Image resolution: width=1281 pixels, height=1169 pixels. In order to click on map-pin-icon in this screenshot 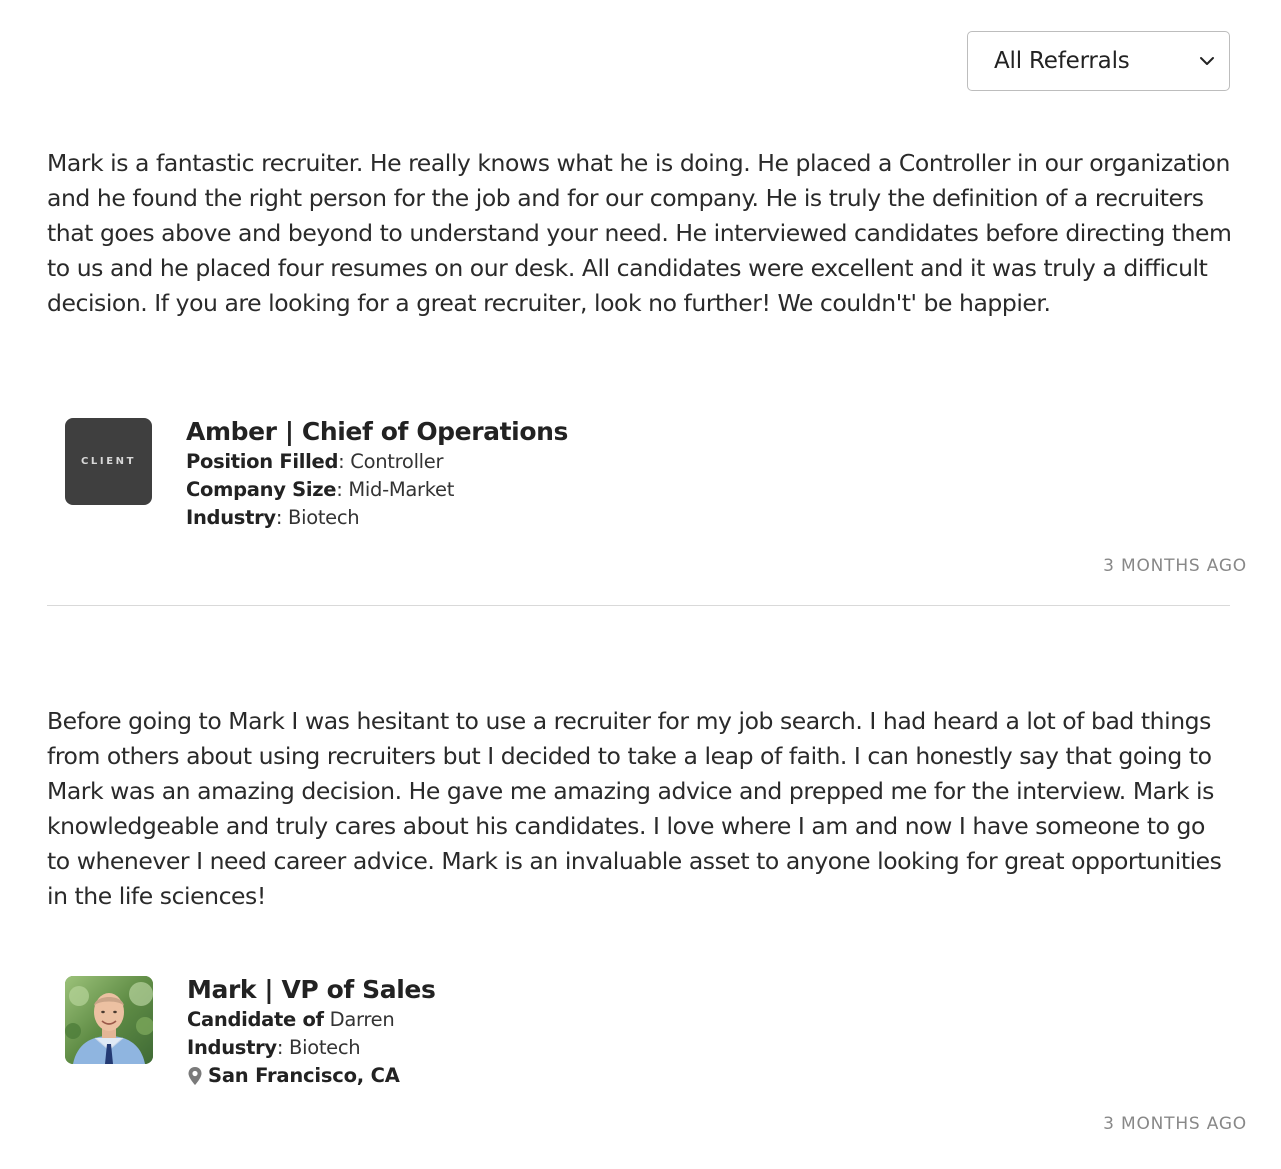, I will do `click(195, 1076)`.